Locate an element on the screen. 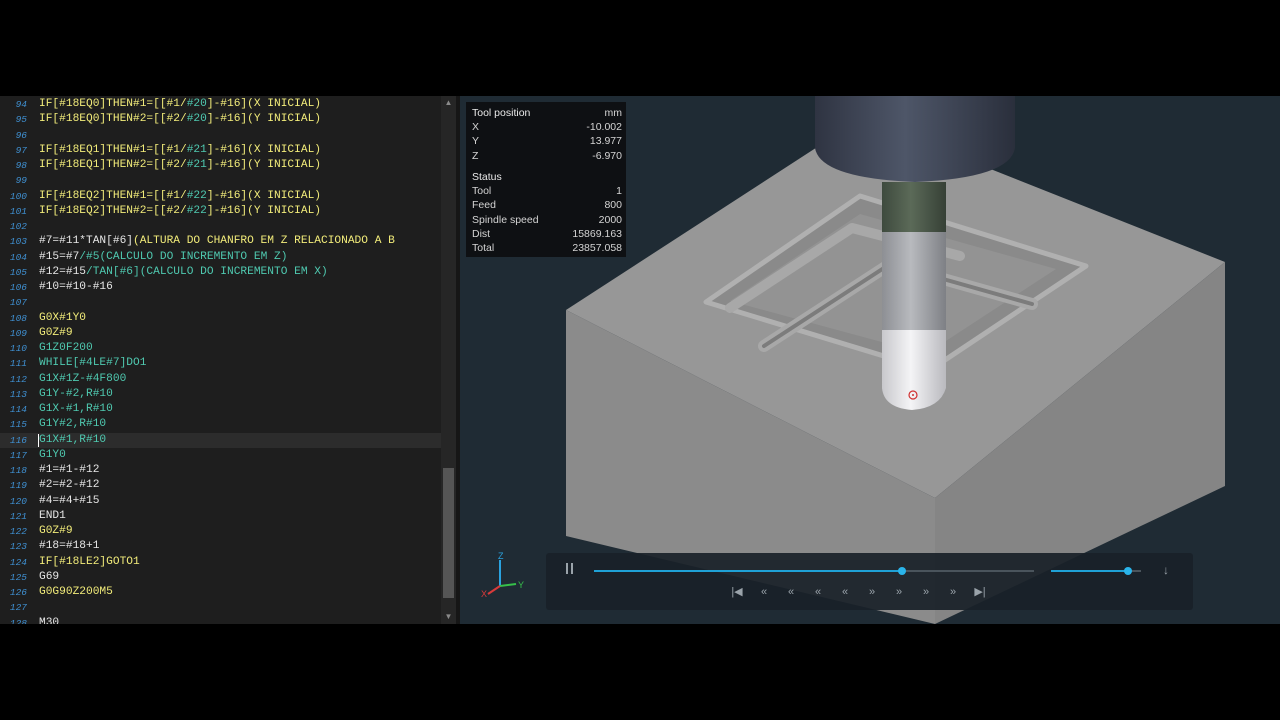  axis-triad: Z Y X is located at coordinates (502, 574).